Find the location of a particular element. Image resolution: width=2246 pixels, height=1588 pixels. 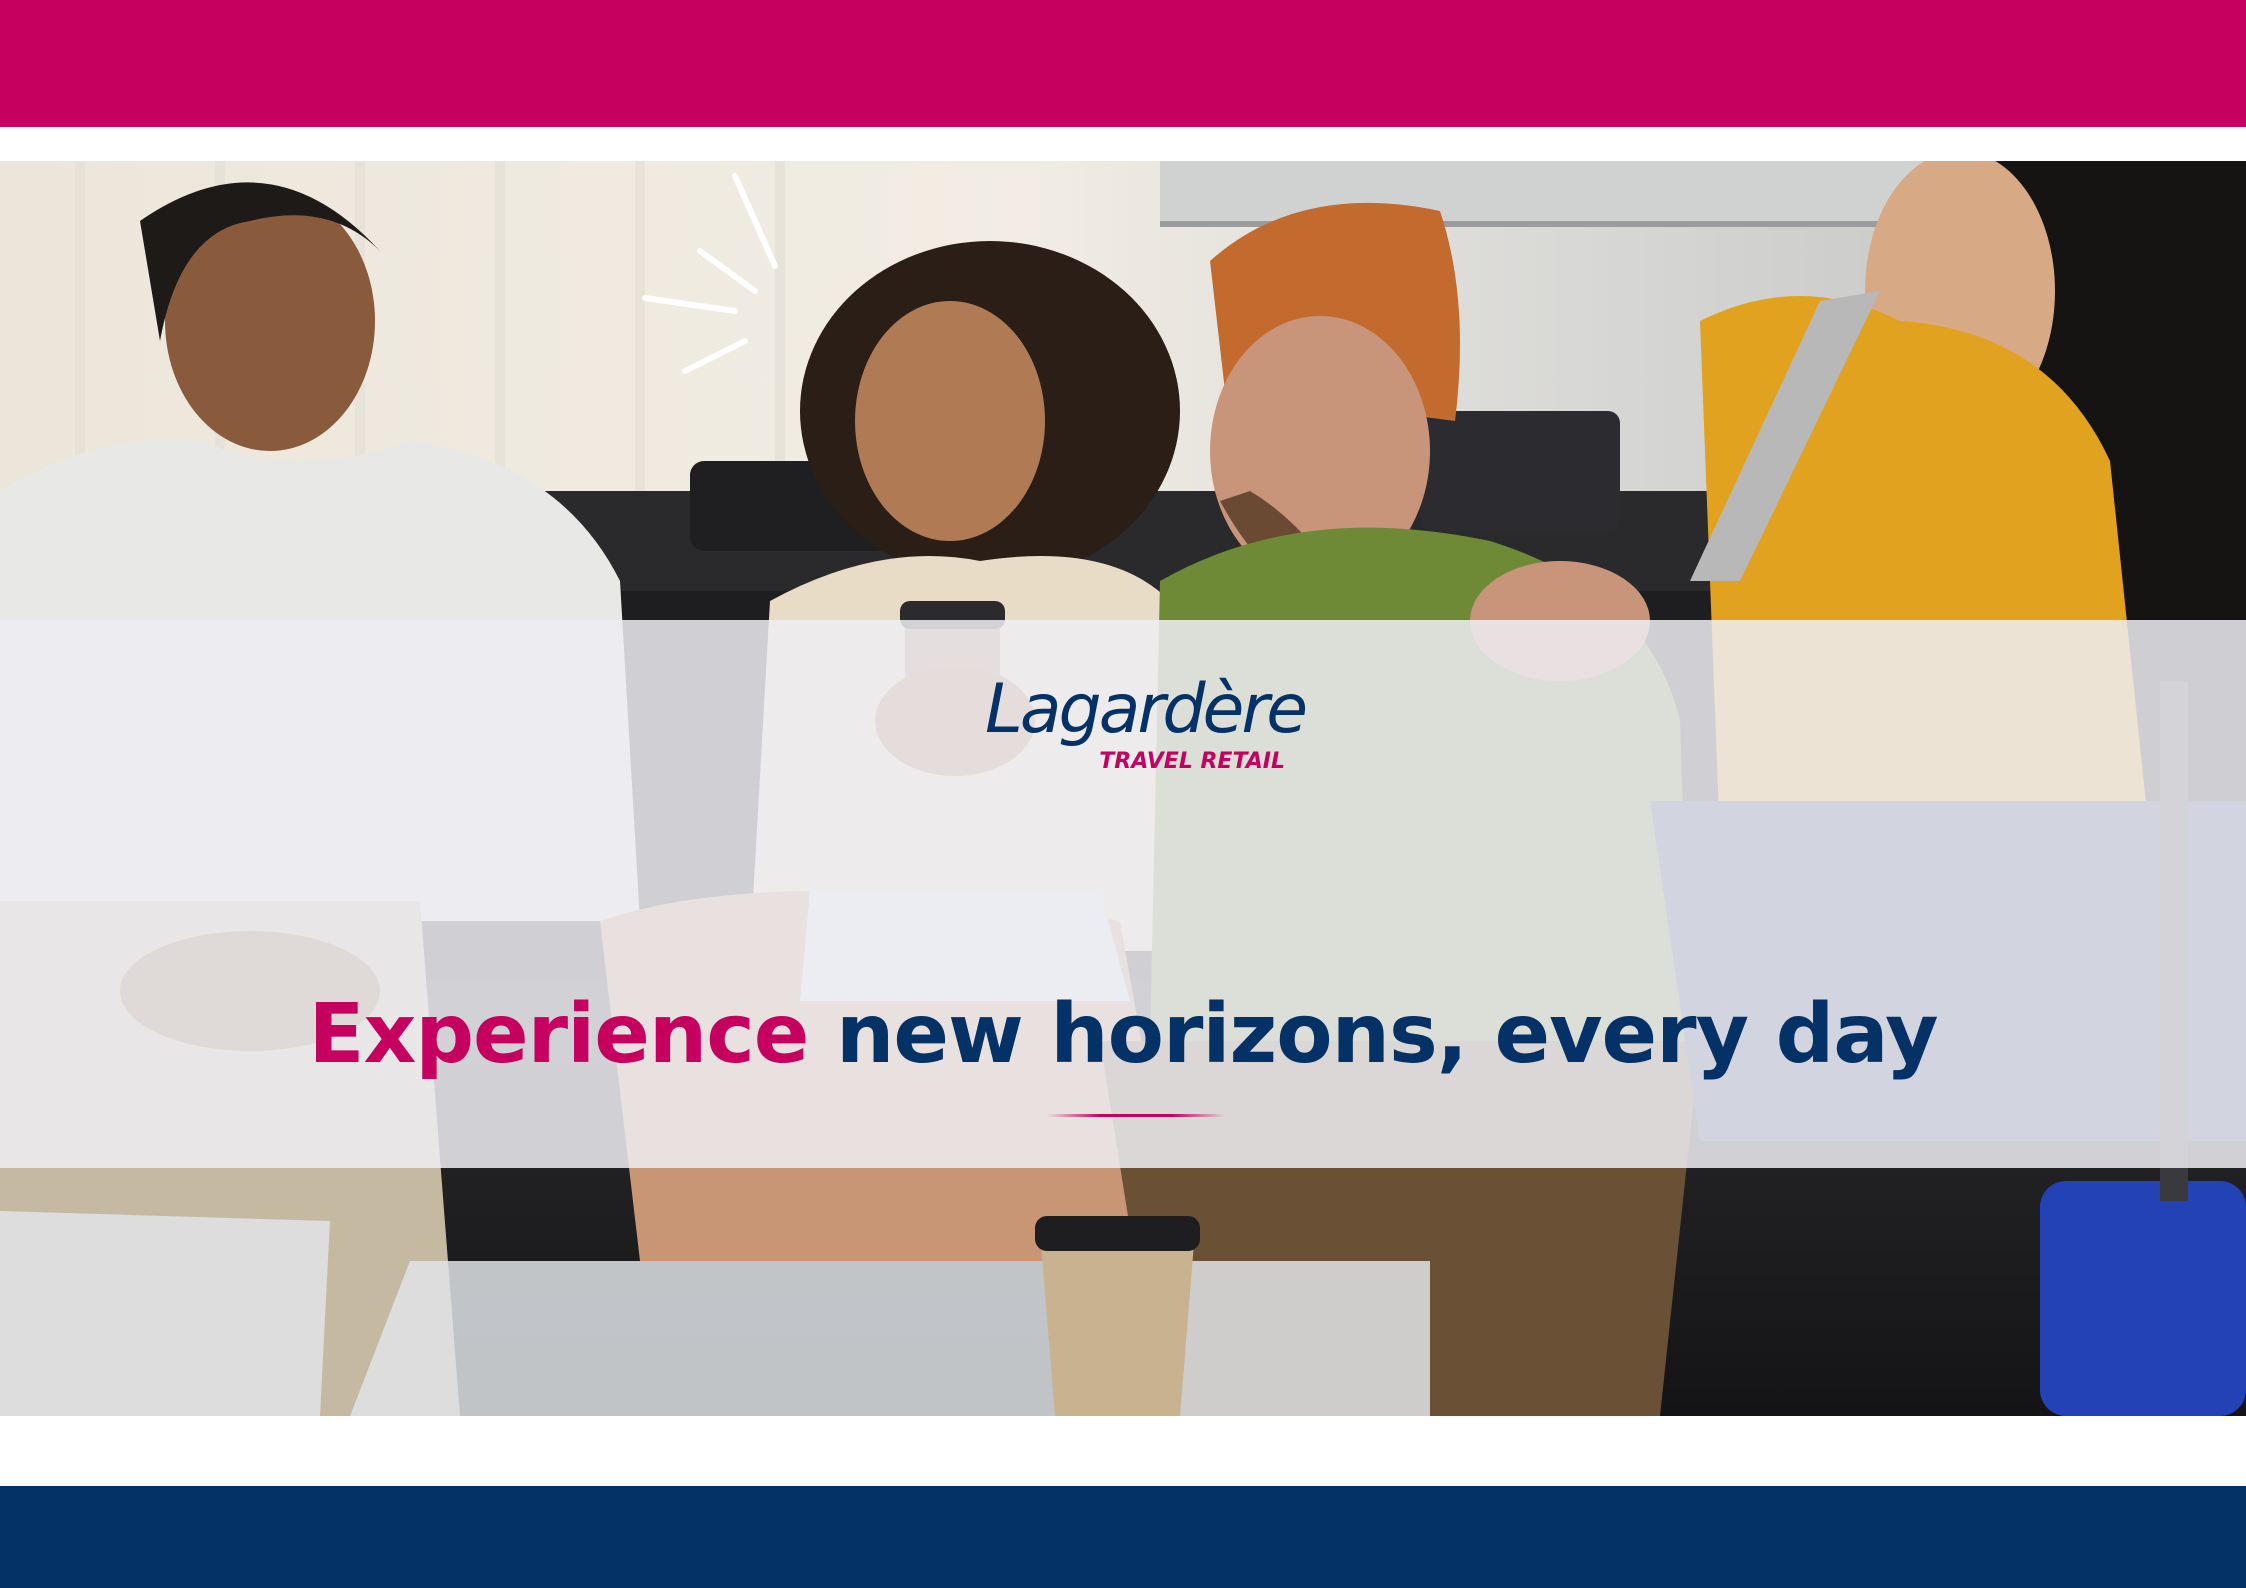

lagardere-logo: Lagardère TRAVEL RETAIL is located at coordinates (1146, 725).